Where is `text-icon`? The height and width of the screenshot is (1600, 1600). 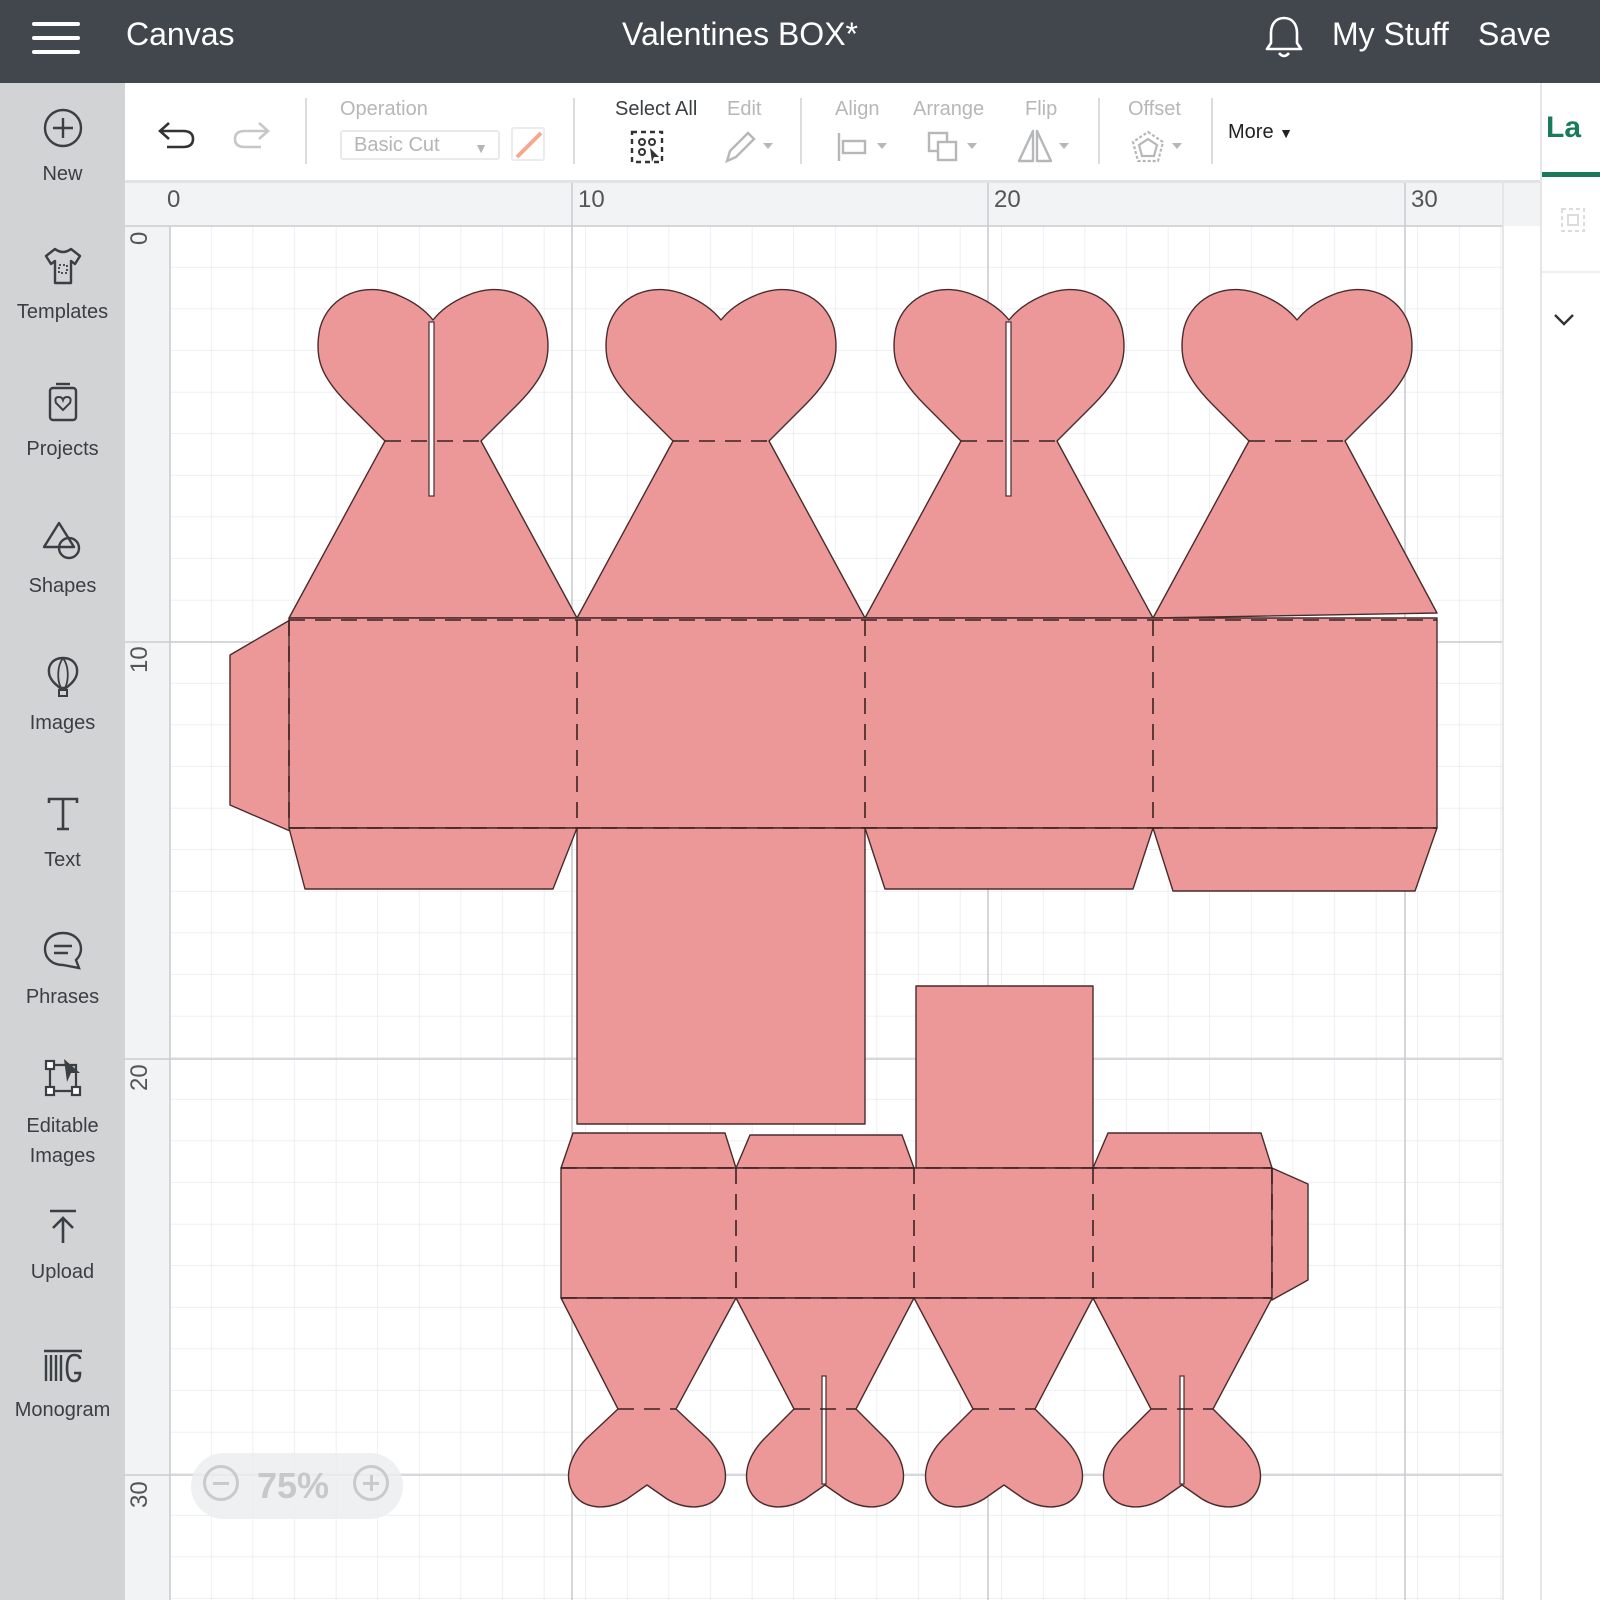 text-icon is located at coordinates (62, 814).